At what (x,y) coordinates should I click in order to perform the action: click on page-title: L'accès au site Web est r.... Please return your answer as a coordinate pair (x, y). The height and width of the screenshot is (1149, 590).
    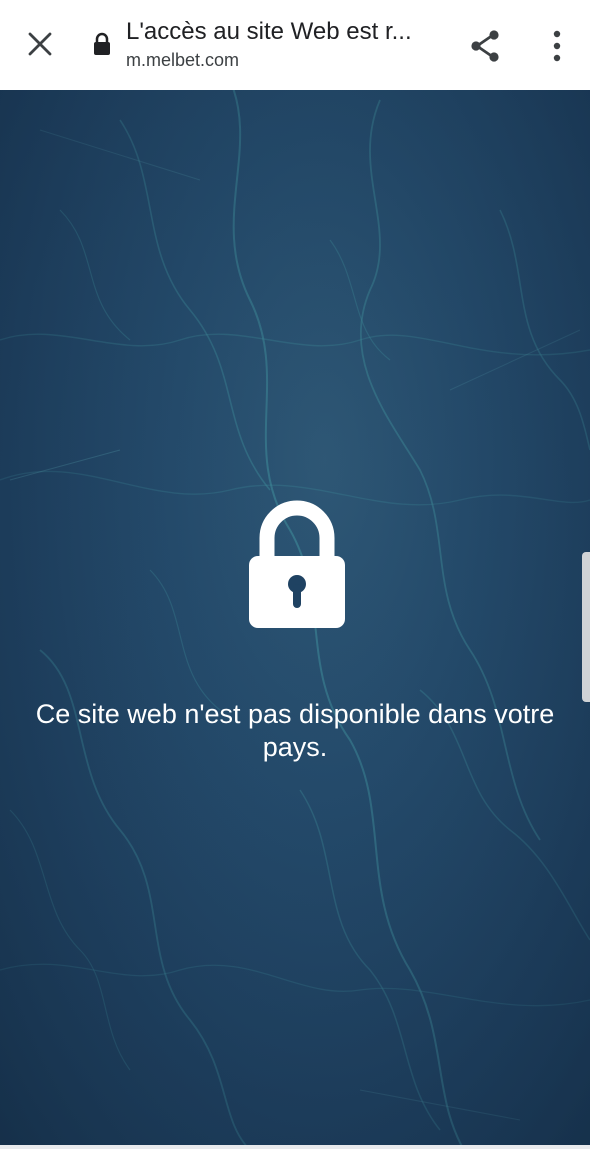
    Looking at the image, I should click on (269, 31).